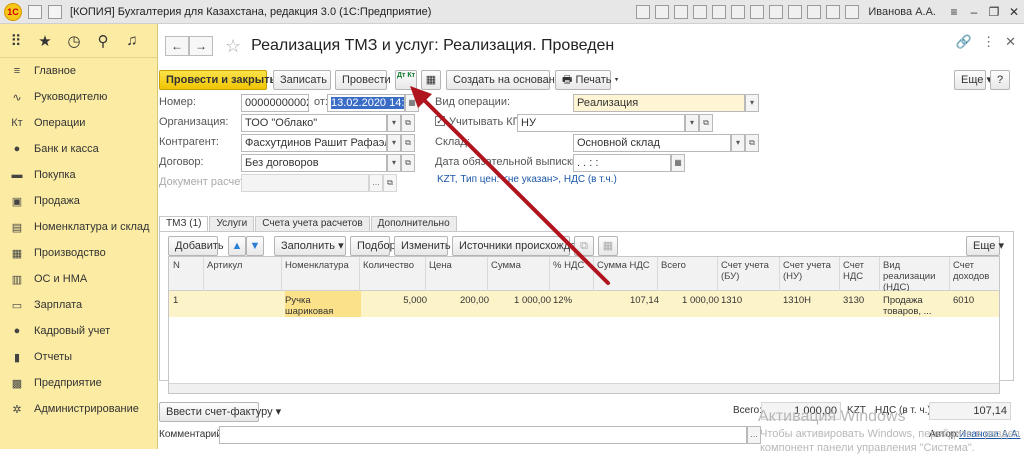 The image size is (1024, 454). What do you see at coordinates (422, 246) in the screenshot?
I see `change-button: Изменить` at bounding box center [422, 246].